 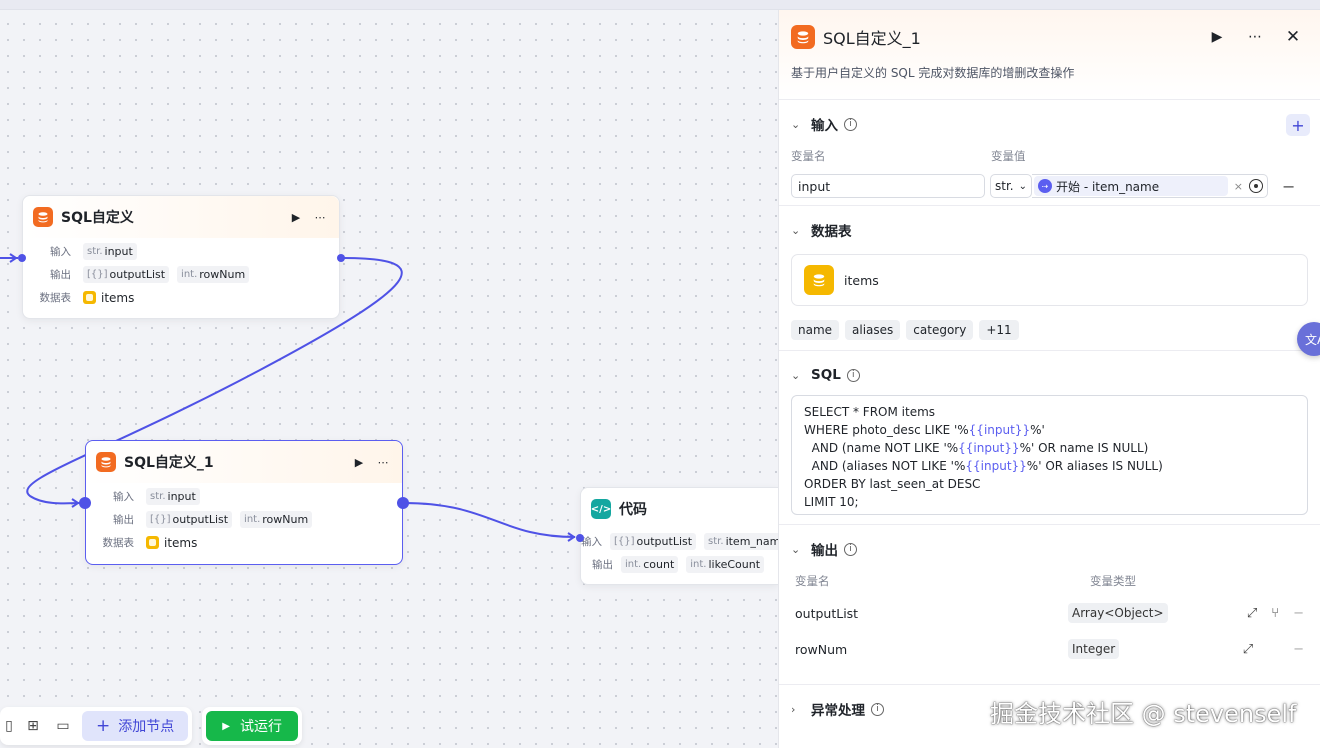 I want to click on grid-icon: ⊞, so click(x=33, y=726).